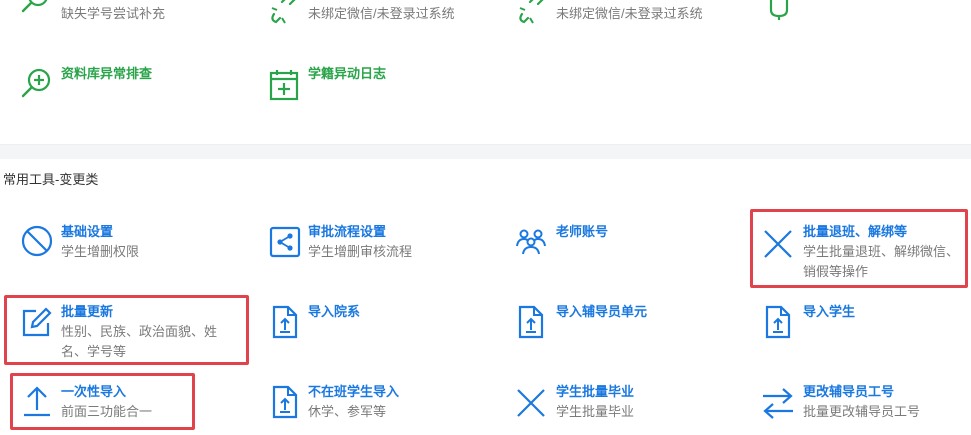 Image resolution: width=971 pixels, height=435 pixels. I want to click on tool-title: 更改辅导员工号, so click(849, 391).